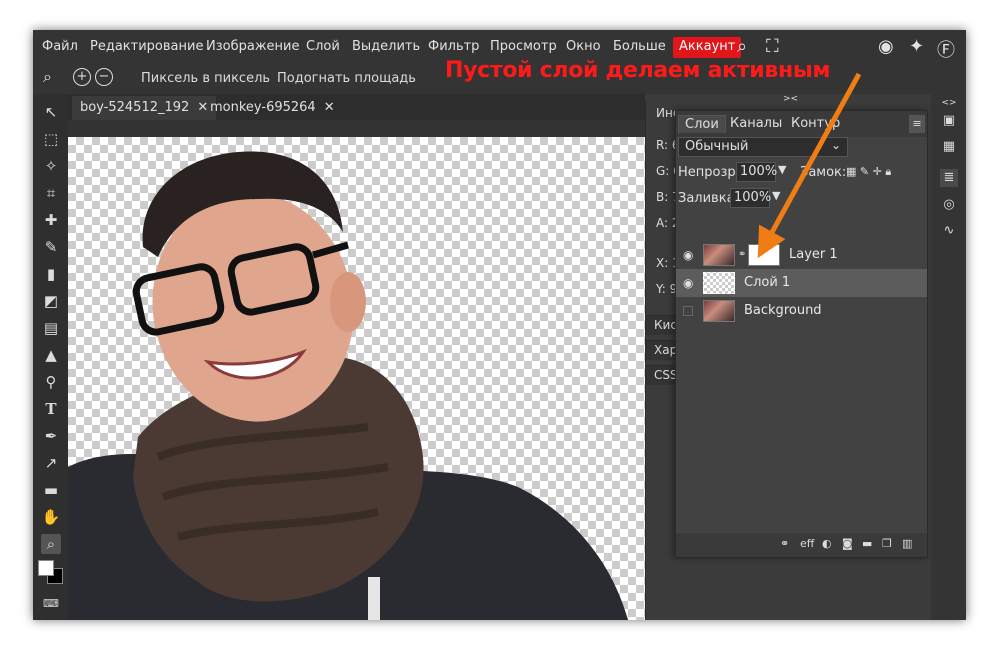  Describe the element at coordinates (949, 103) in the screenshot. I see `collapse-dock-icon: <>` at that location.